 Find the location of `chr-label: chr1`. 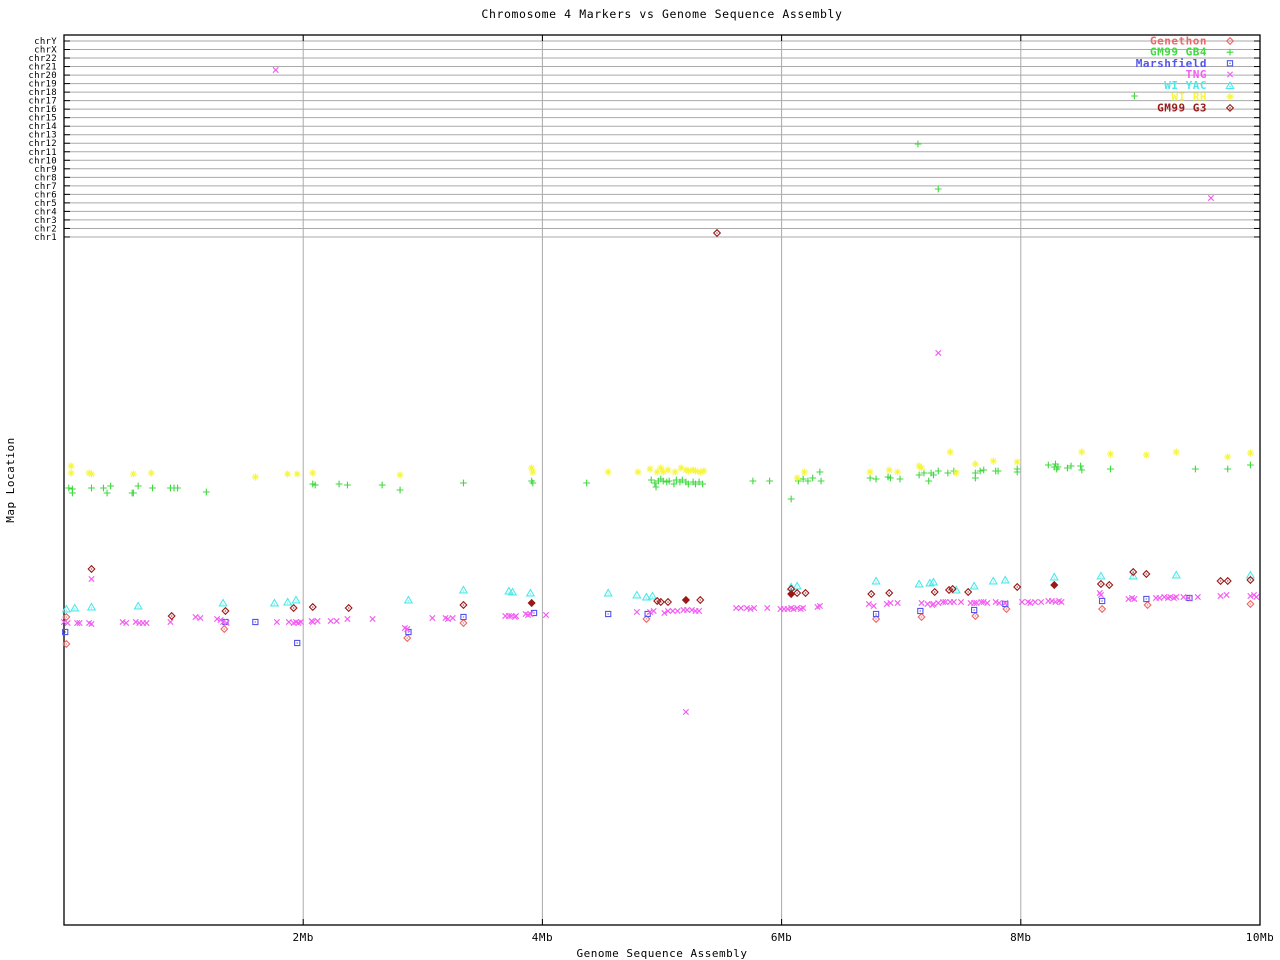

chr-label: chr1 is located at coordinates (45, 238).